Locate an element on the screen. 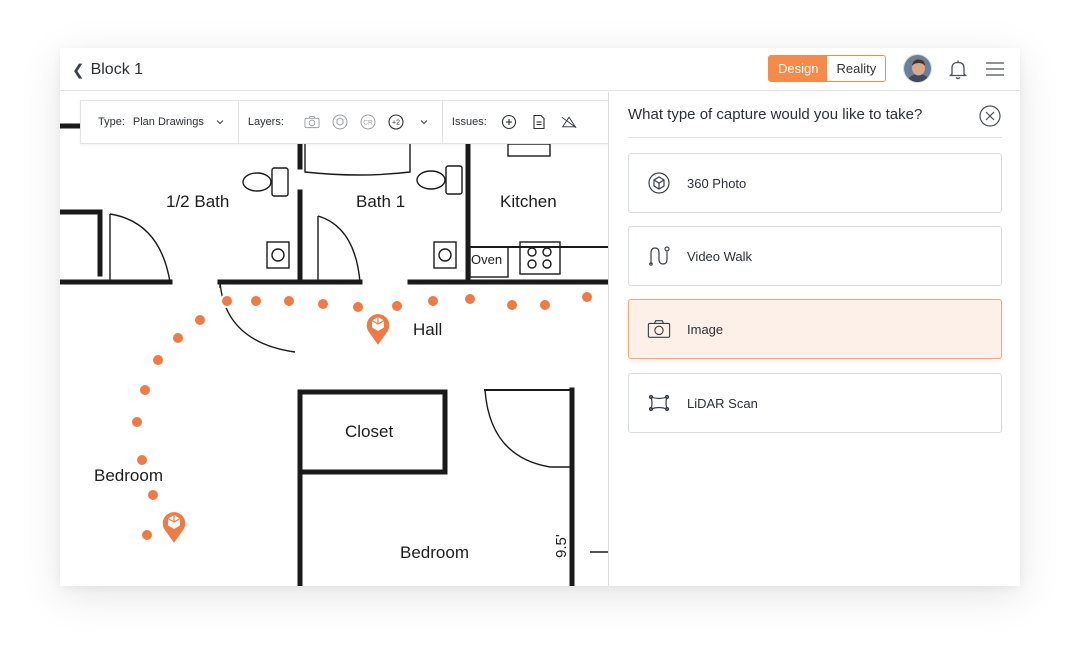 The image size is (1080, 659). camera-layer-icon is located at coordinates (312, 122).